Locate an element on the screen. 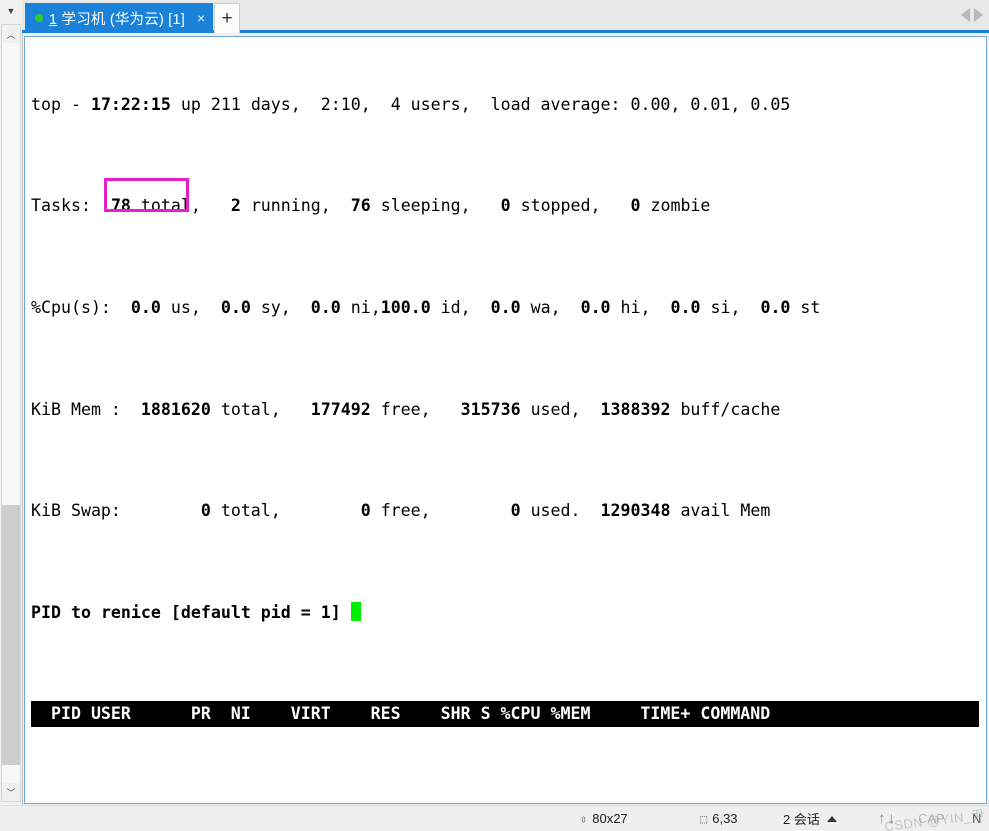 Image resolution: width=989 pixels, height=831 pixels. tab-title: 1 学习机 (华为云) [1] is located at coordinates (117, 18).